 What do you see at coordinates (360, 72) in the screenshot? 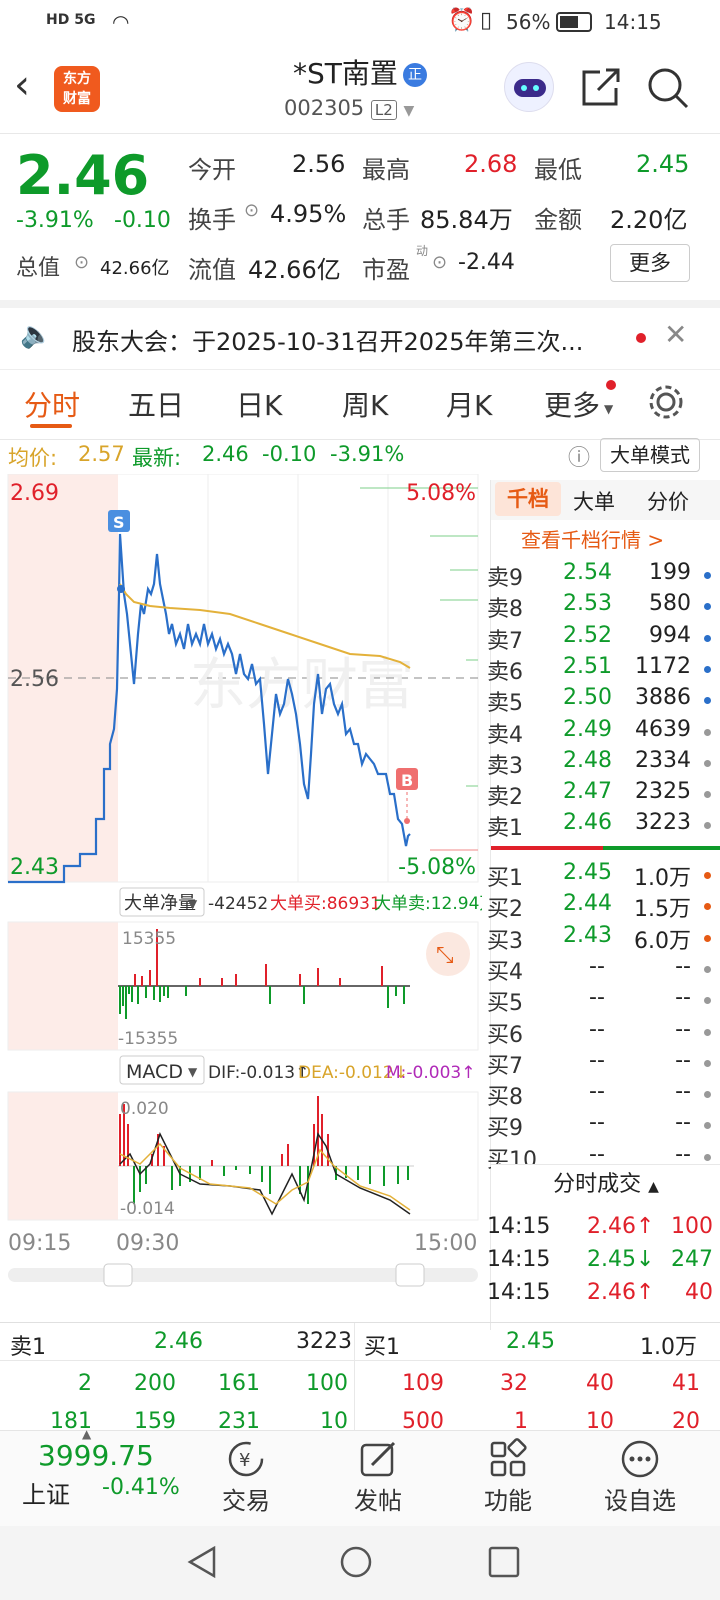
I see `title-block: *ST南置 正` at bounding box center [360, 72].